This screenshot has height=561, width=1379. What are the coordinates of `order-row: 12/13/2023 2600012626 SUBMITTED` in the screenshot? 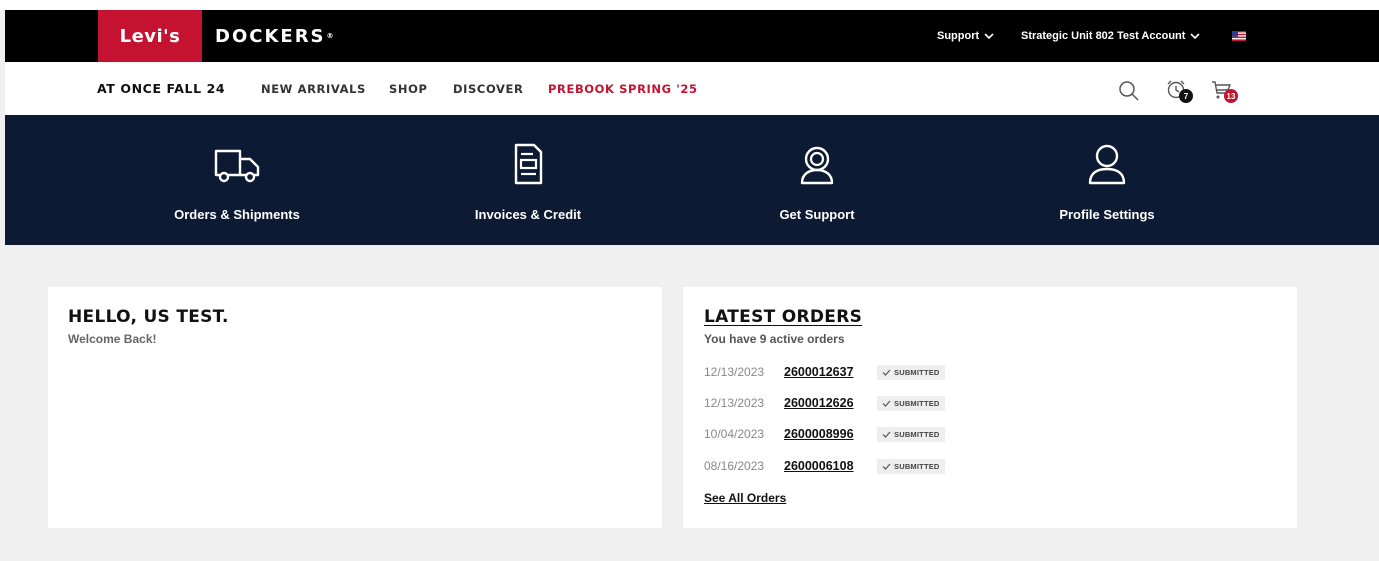 It's located at (824, 403).